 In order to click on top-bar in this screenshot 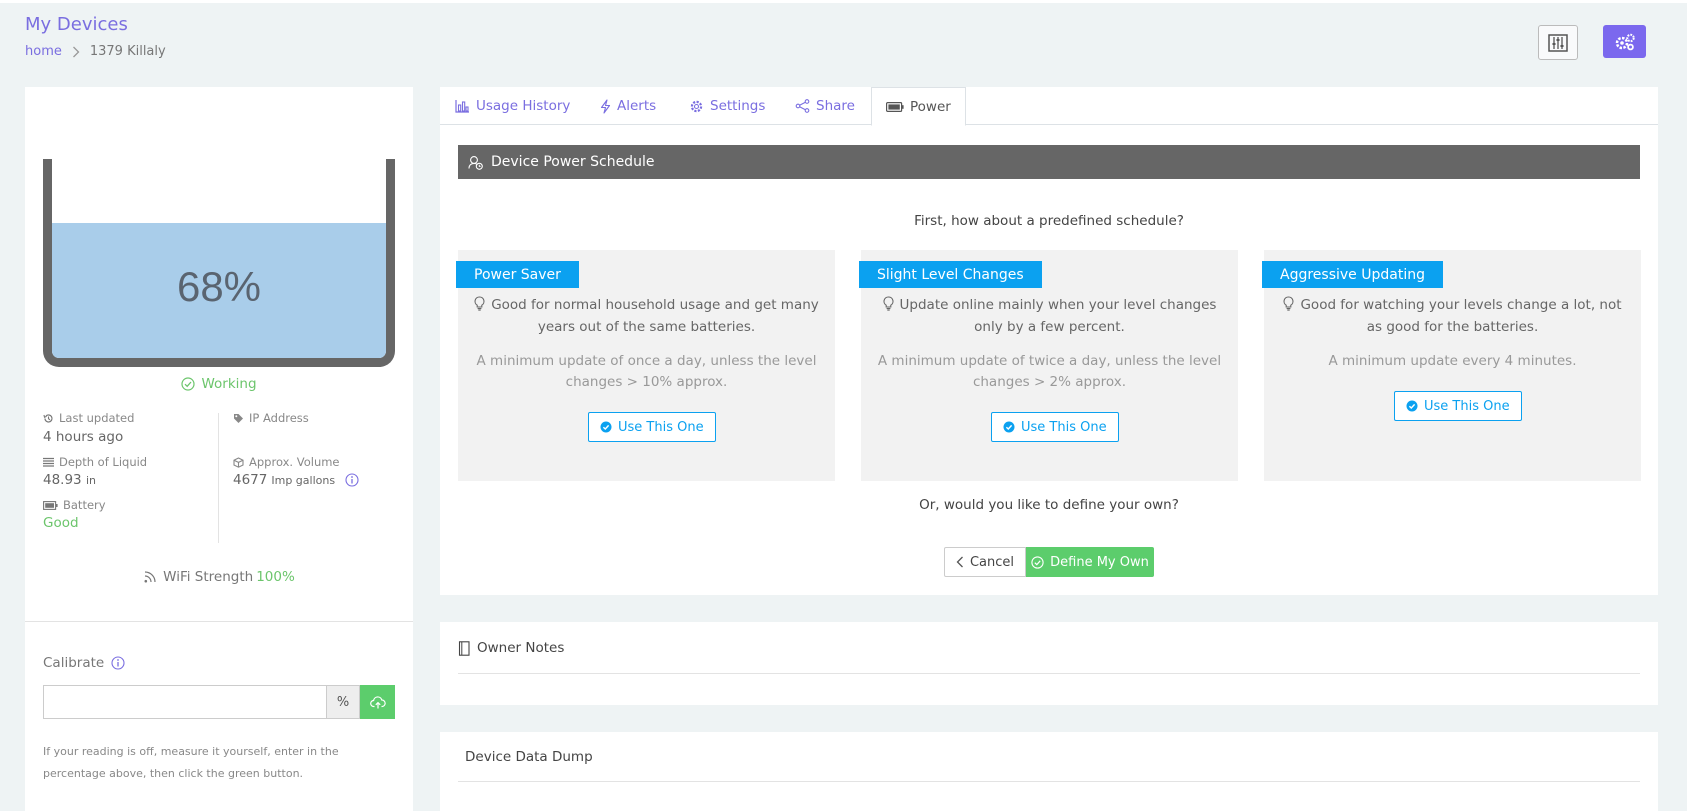, I will do `click(843, 1)`.